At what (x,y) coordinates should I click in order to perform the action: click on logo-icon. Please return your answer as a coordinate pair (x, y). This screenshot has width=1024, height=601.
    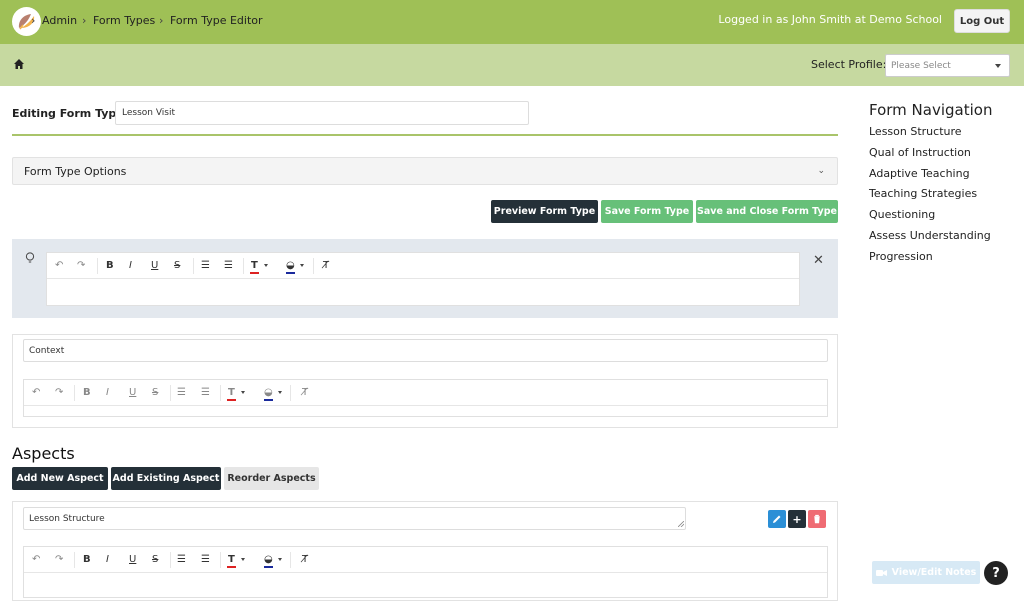
    Looking at the image, I should click on (26, 22).